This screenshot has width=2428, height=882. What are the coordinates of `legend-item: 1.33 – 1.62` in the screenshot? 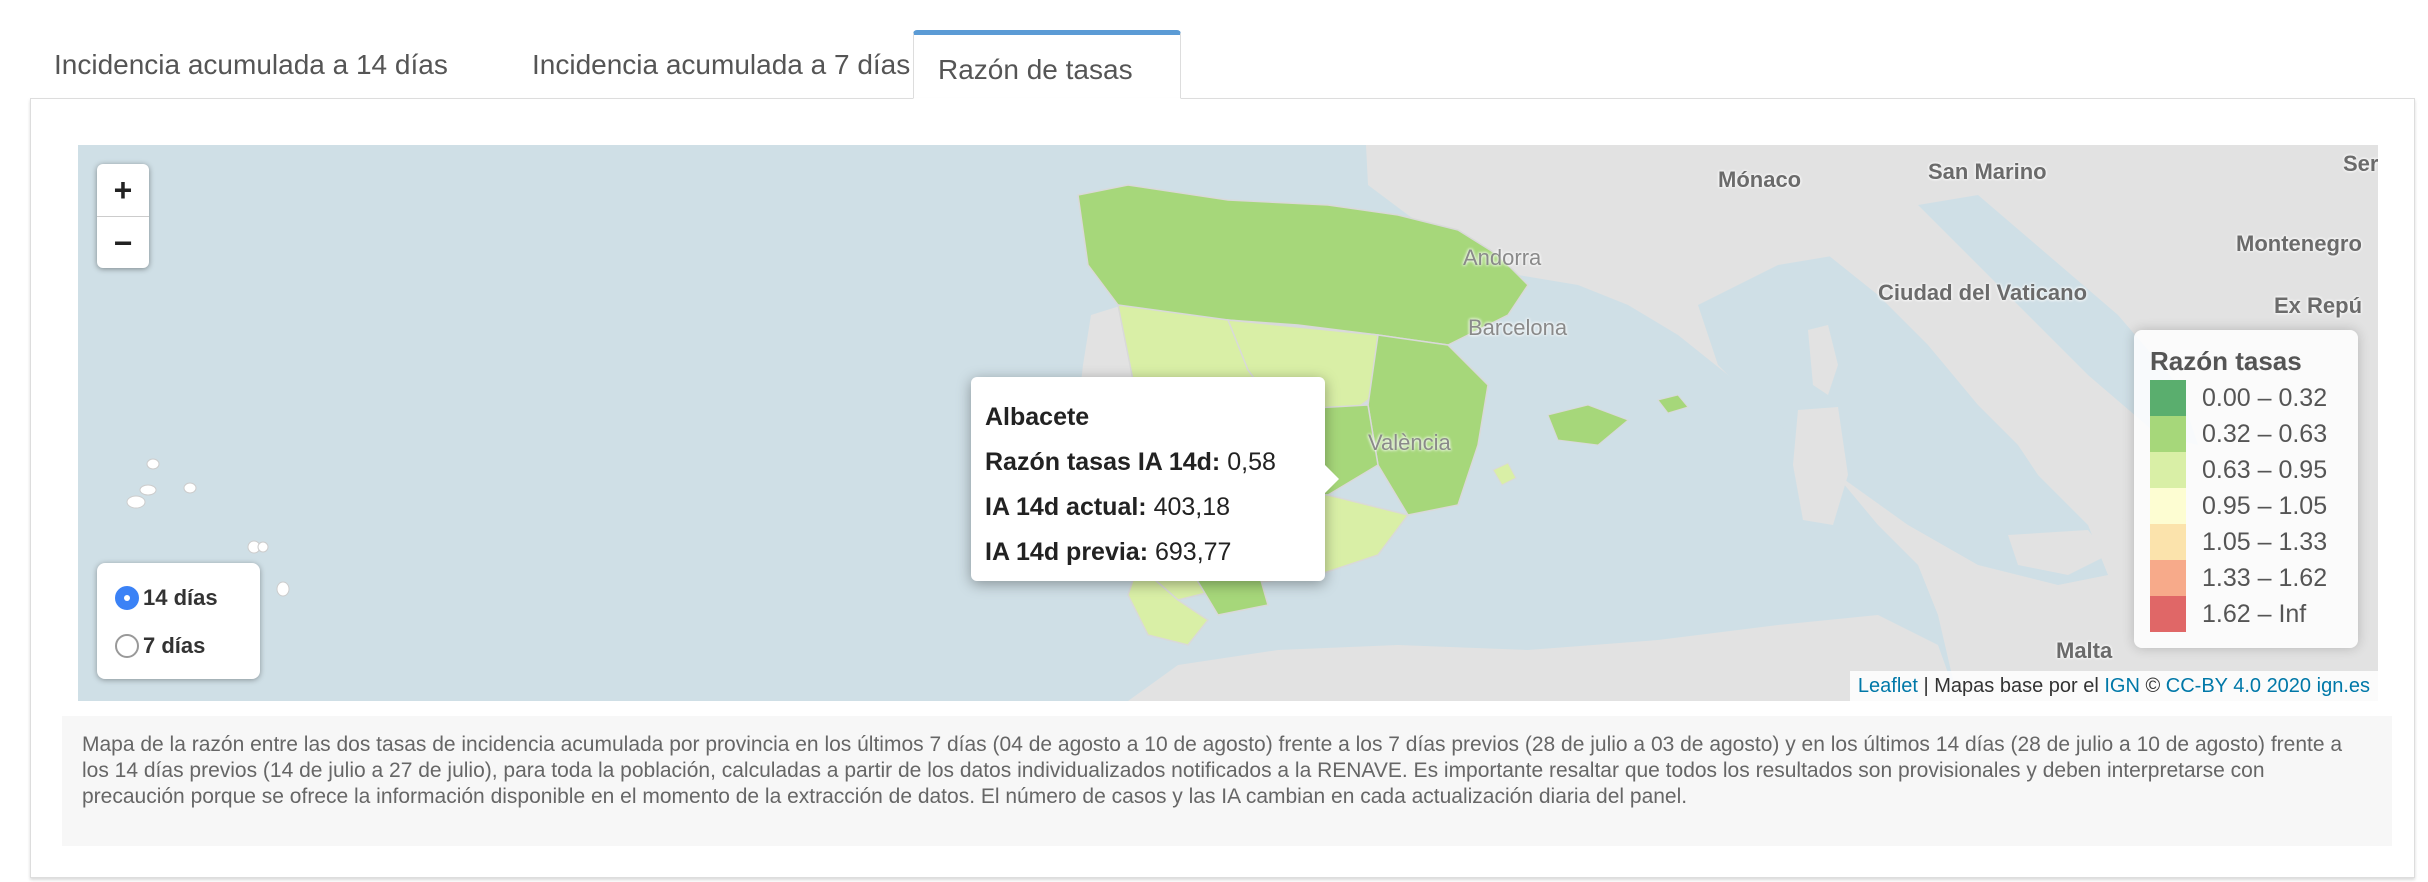 It's located at (2246, 578).